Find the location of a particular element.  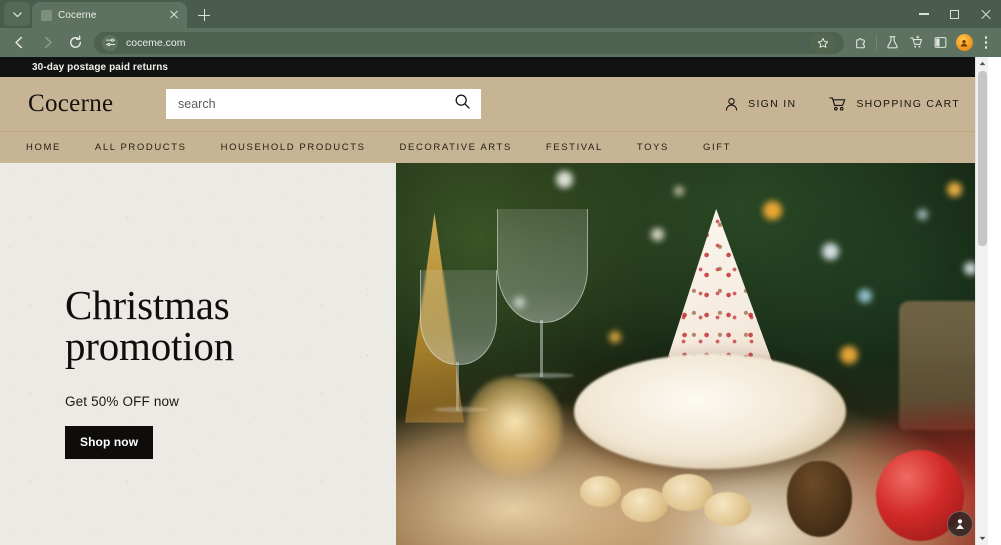

browser-toolbar: coceme.com is located at coordinates (500, 42).